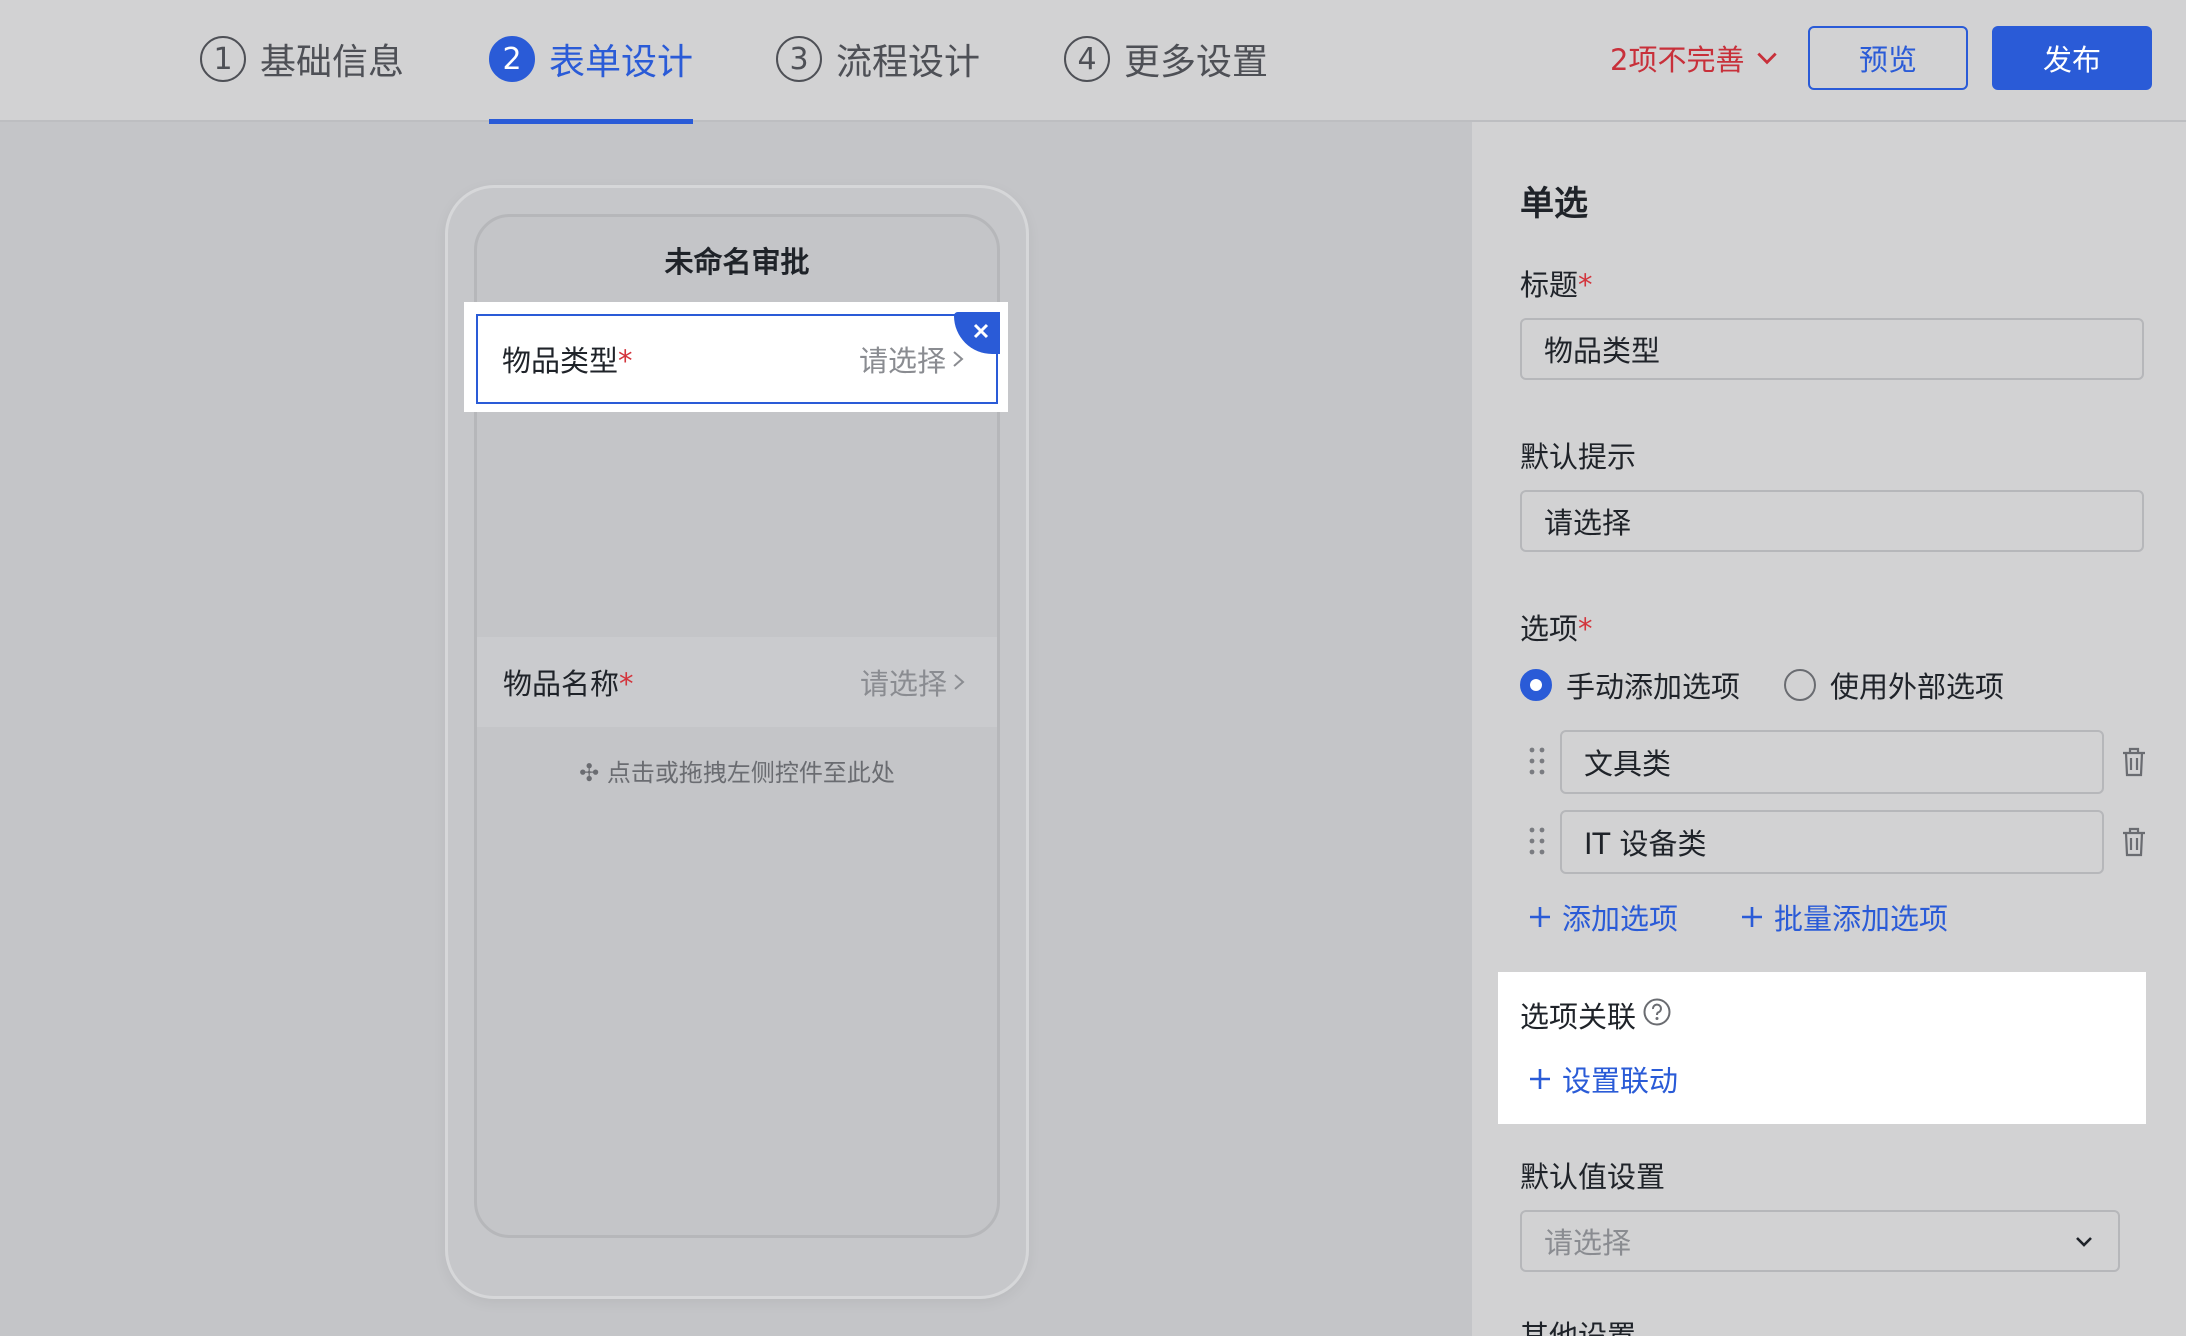  Describe the element at coordinates (1087, 59) in the screenshot. I see `step-number: 4` at that location.